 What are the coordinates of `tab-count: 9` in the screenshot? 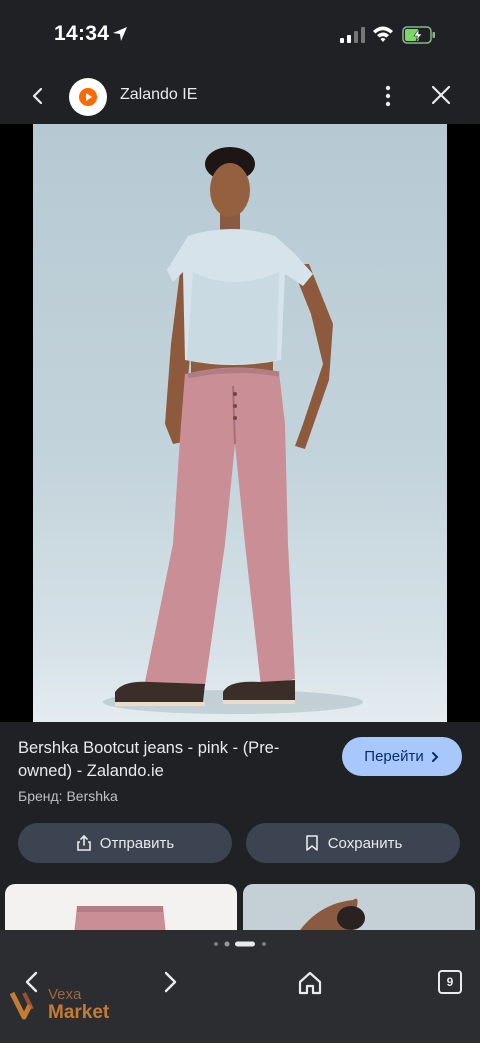 It's located at (450, 982).